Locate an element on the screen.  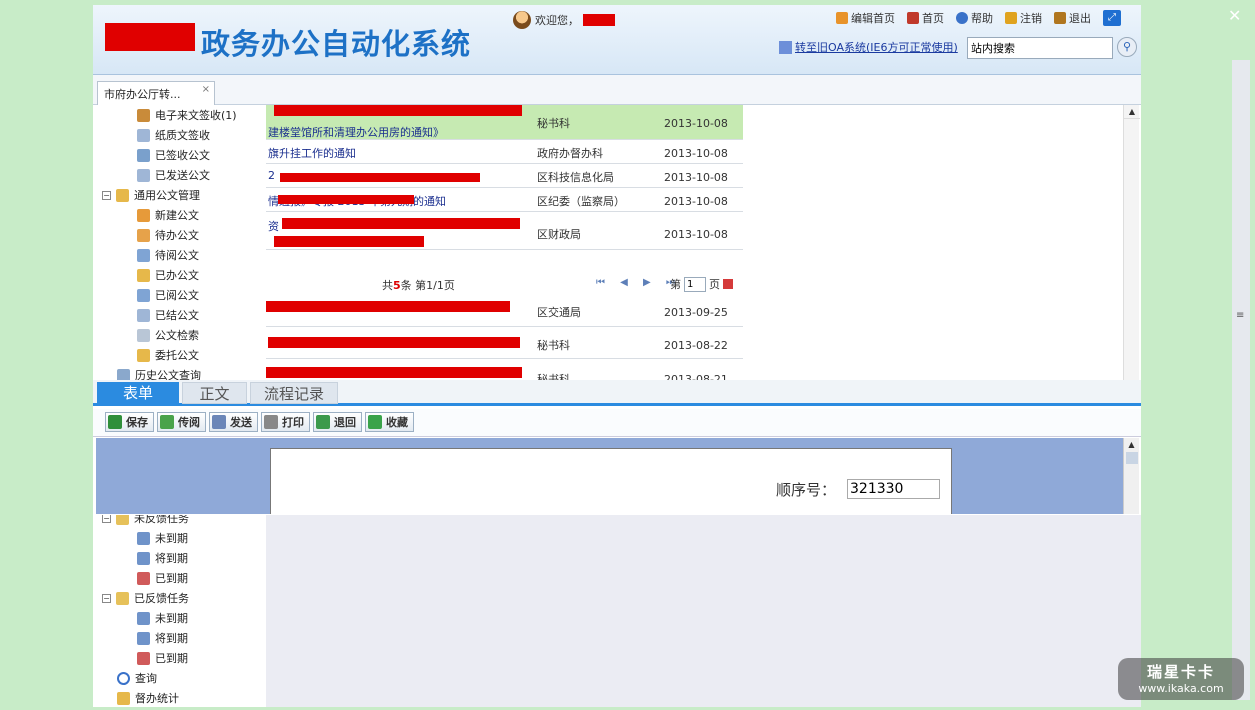
help-link: 帮助 is located at coordinates (974, 18).